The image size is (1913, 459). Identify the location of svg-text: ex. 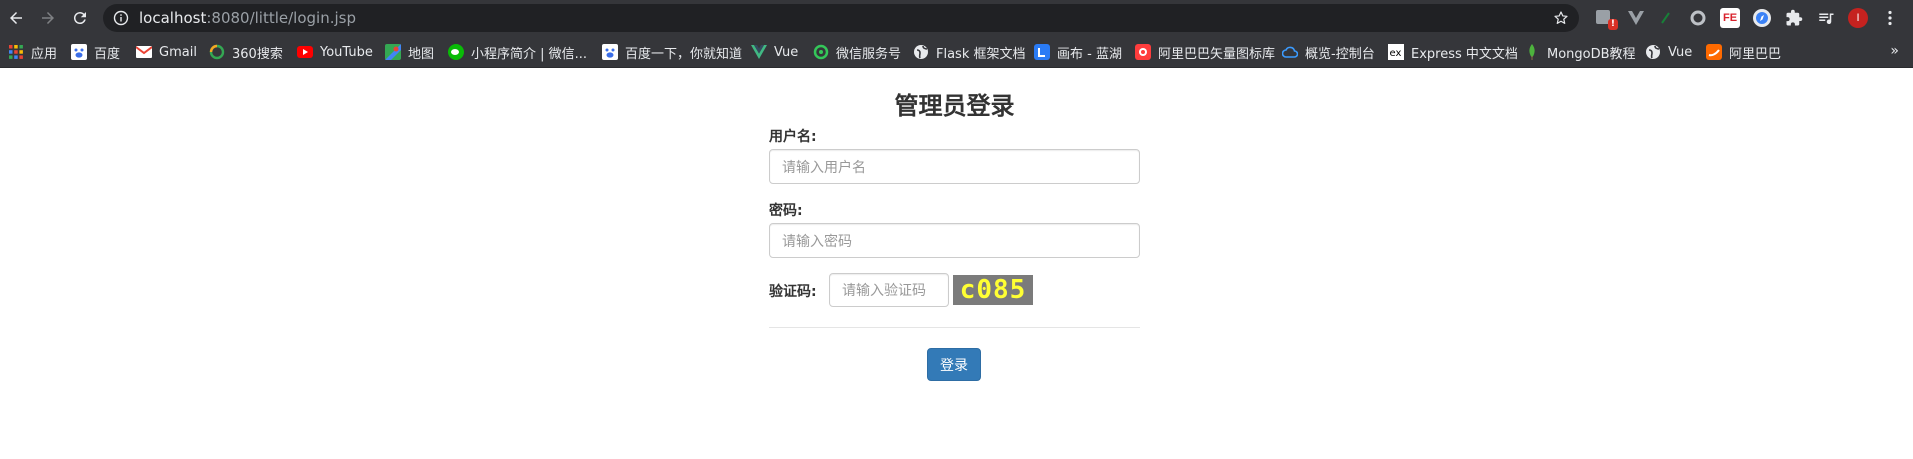
(1396, 53).